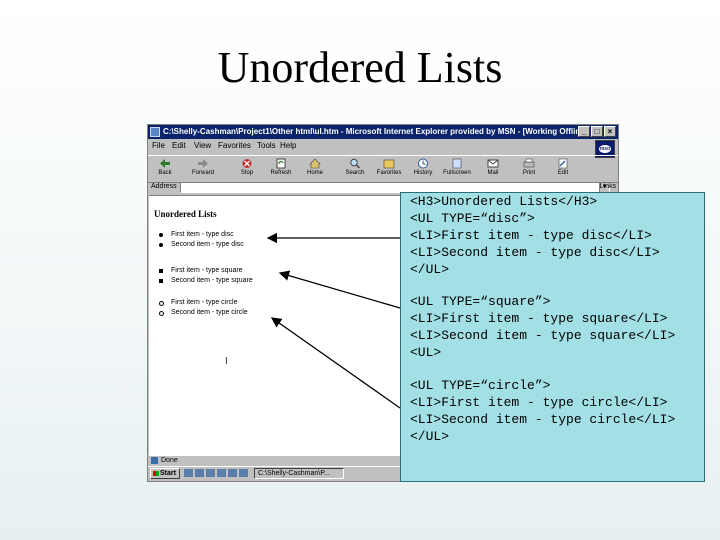 The height and width of the screenshot is (540, 720). Describe the element at coordinates (203, 163) in the screenshot. I see `forward-arrow-icon` at that location.